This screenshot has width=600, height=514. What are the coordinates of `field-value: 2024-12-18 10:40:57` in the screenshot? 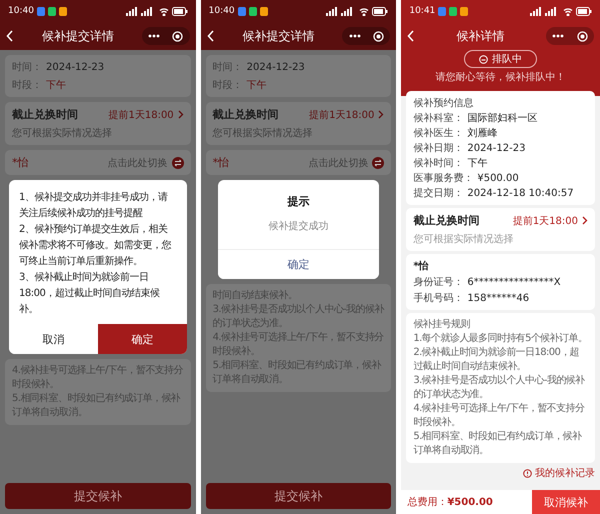 It's located at (520, 193).